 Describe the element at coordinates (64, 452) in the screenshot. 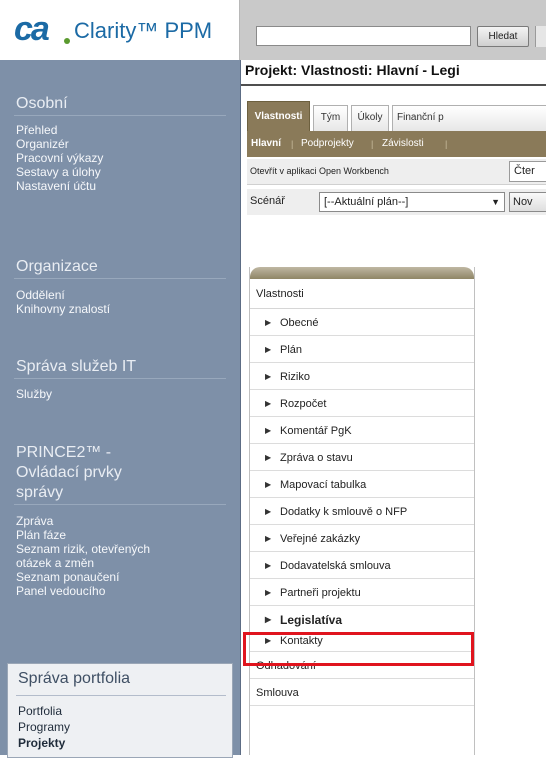

I see `section-title-prince2-line1: PRINCE2™ -` at that location.